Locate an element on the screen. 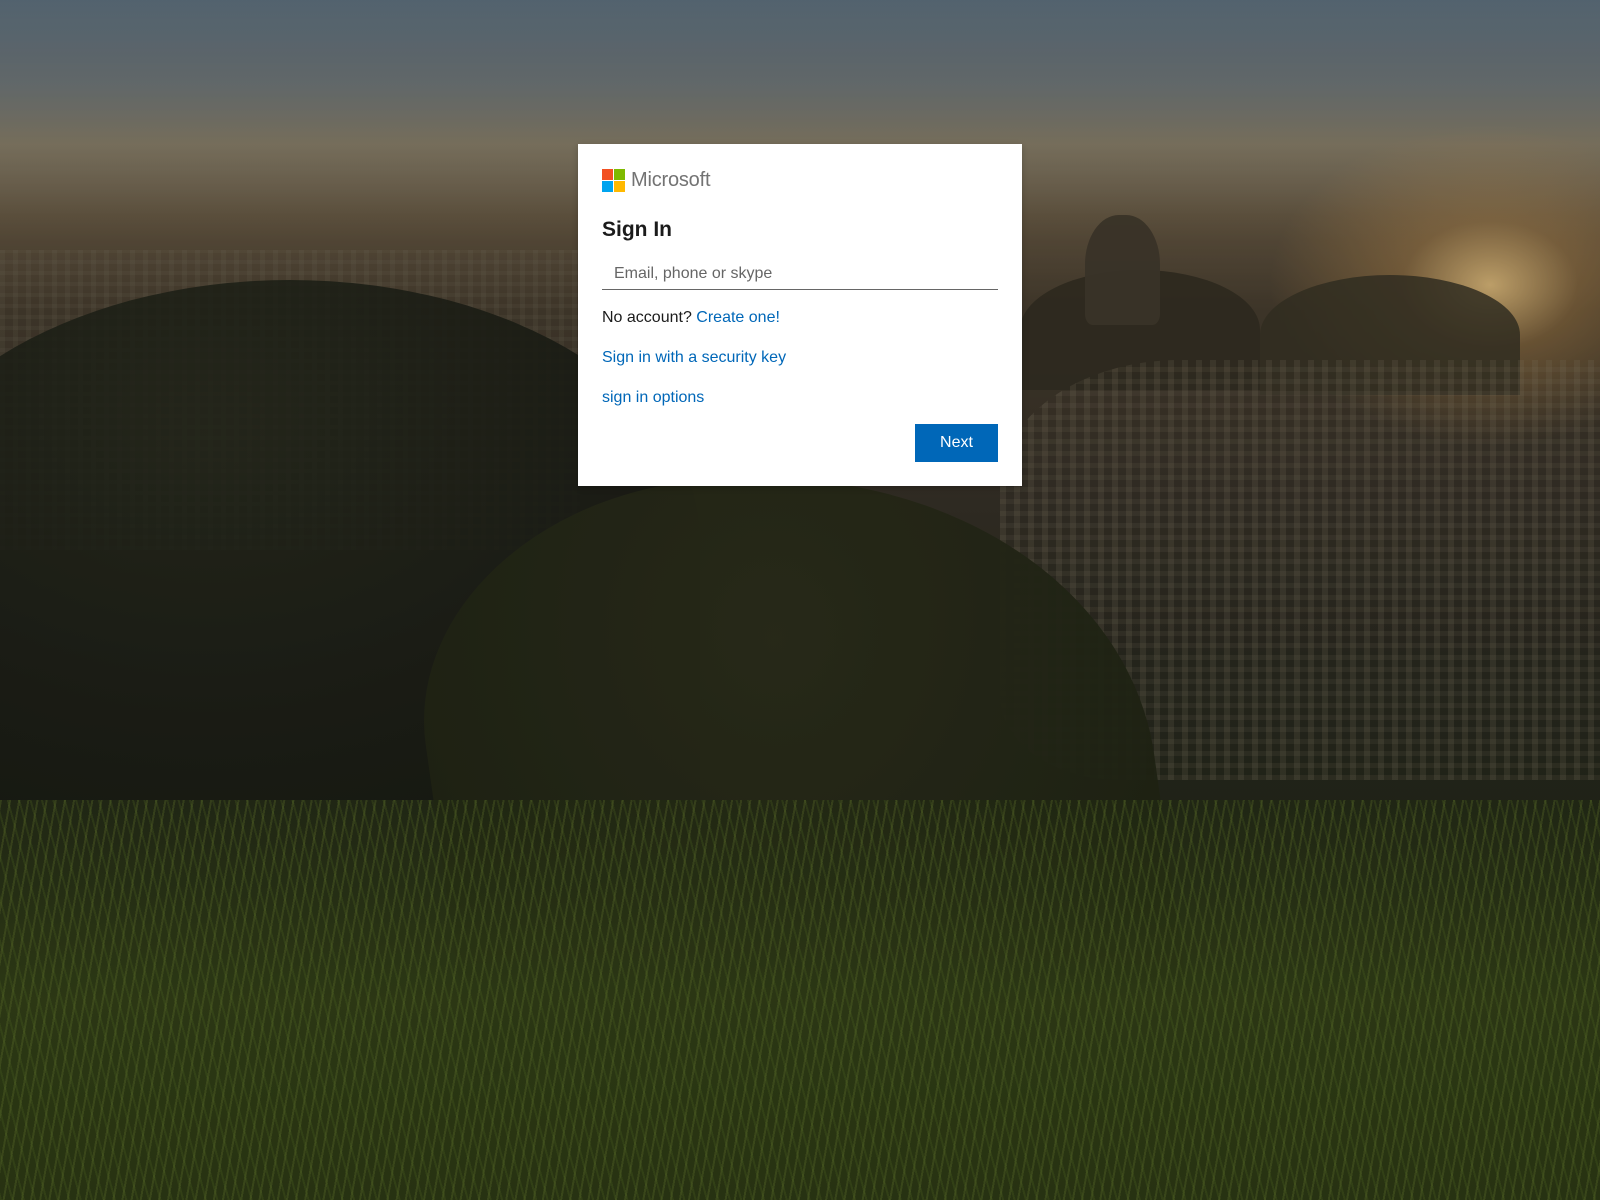  brand-name: Microsoft is located at coordinates (671, 179).